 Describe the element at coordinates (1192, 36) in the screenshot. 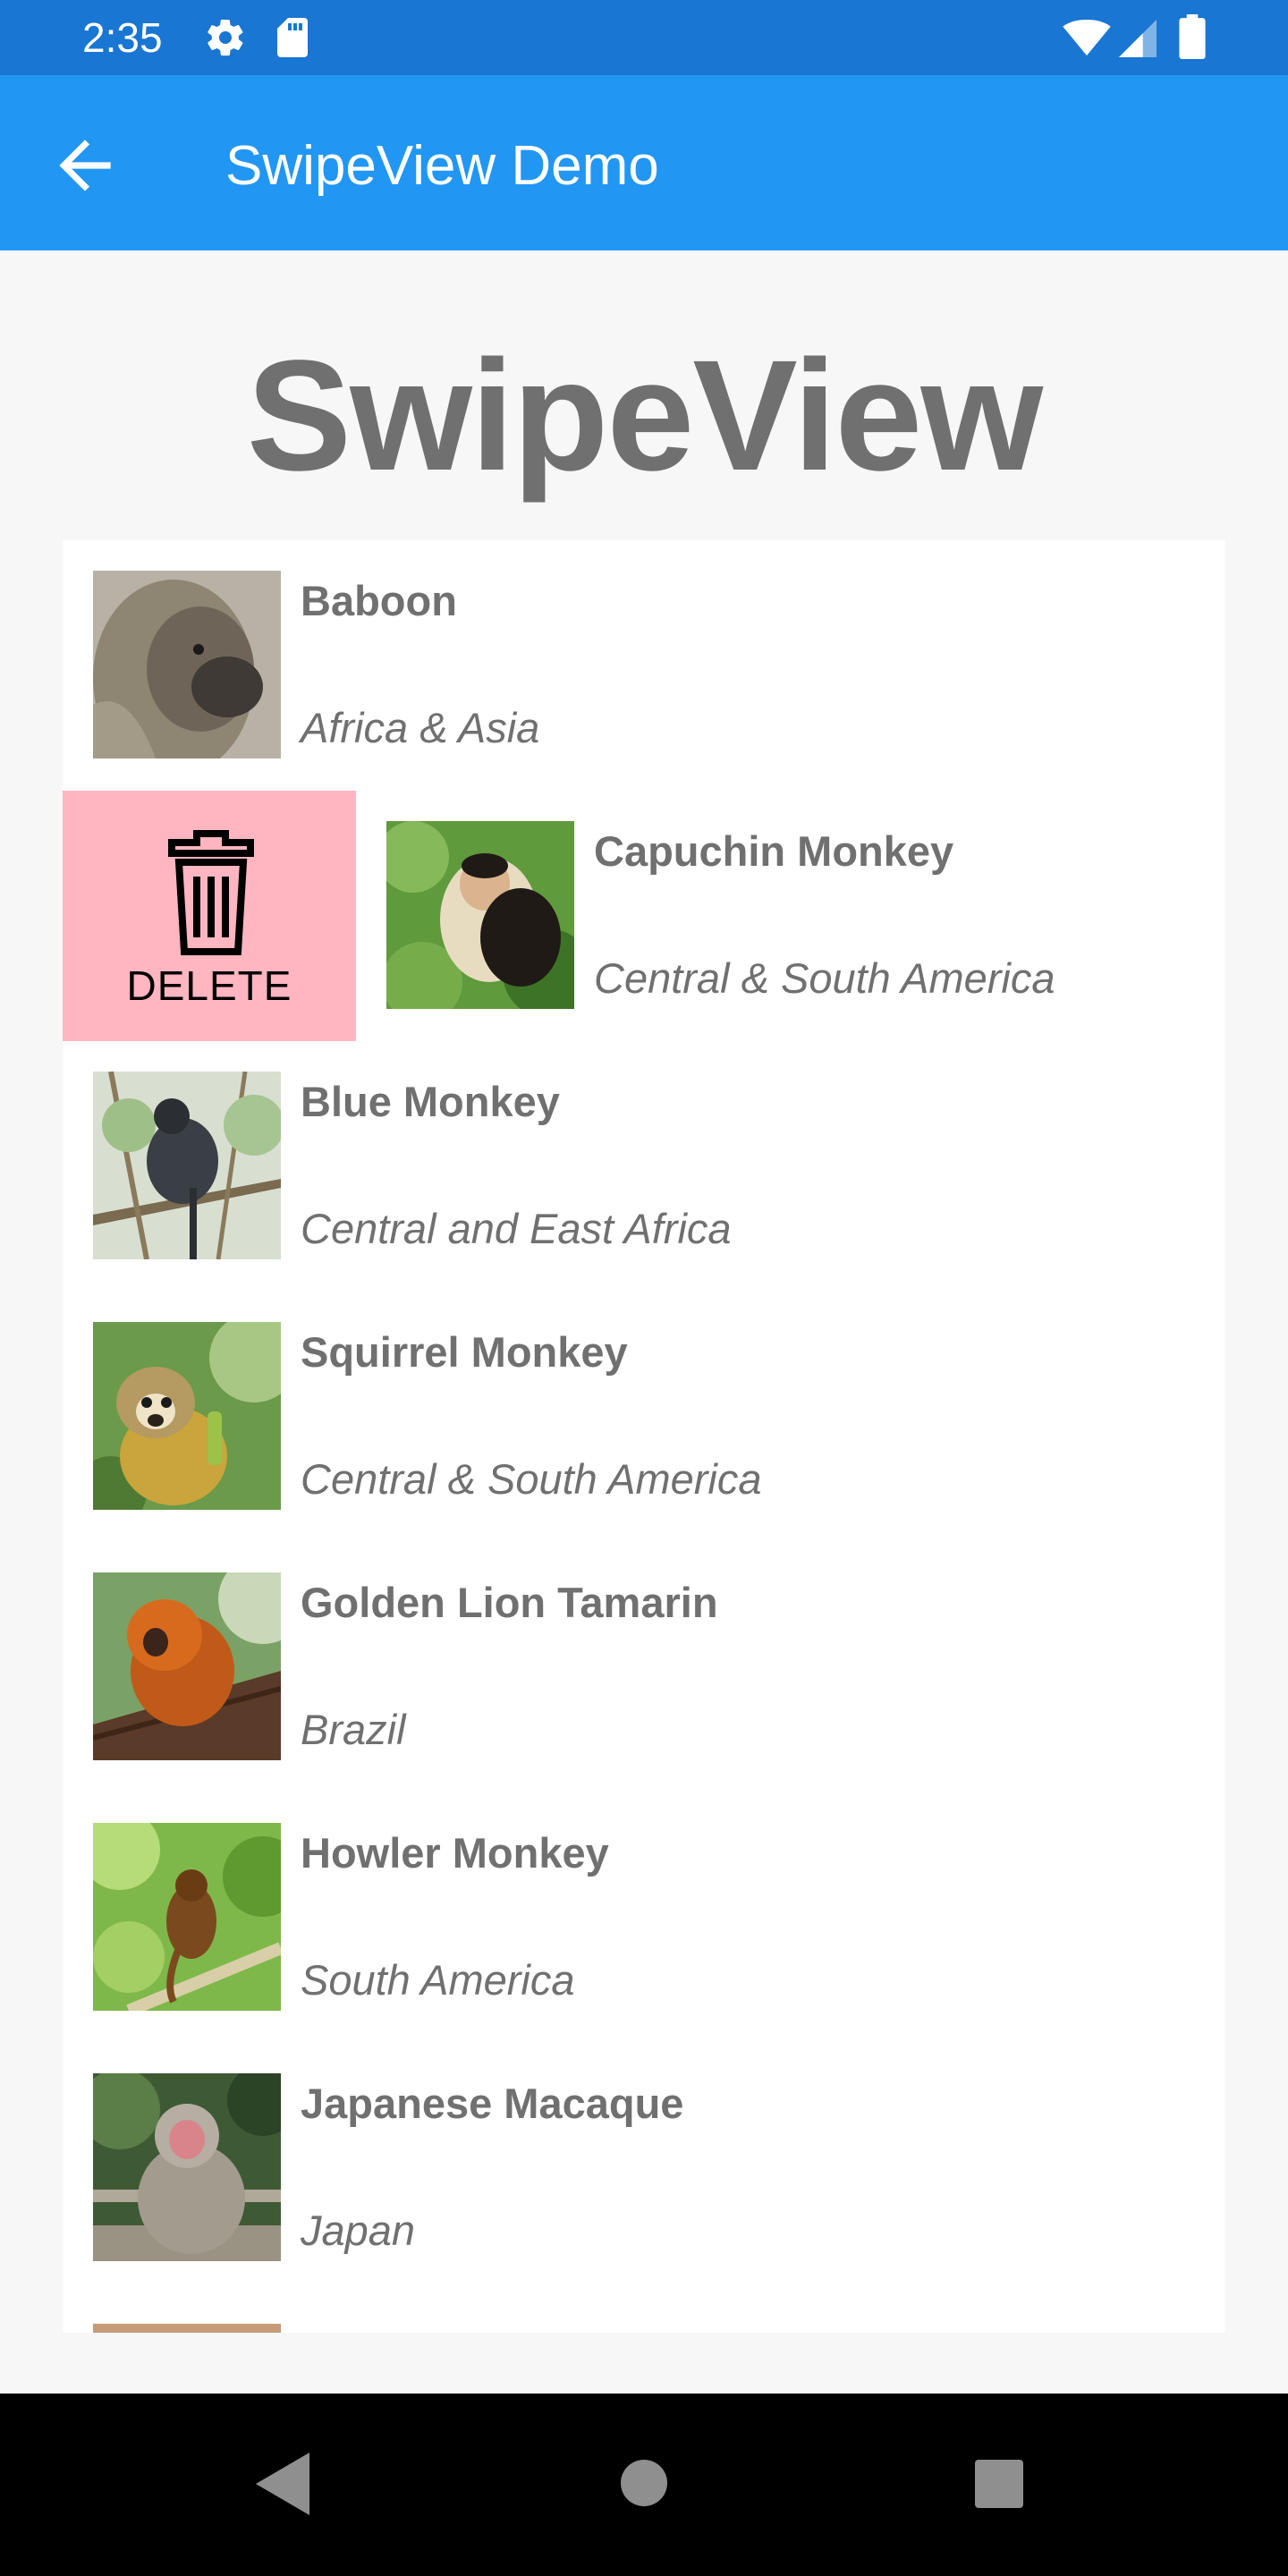

I see `battery-icon` at that location.